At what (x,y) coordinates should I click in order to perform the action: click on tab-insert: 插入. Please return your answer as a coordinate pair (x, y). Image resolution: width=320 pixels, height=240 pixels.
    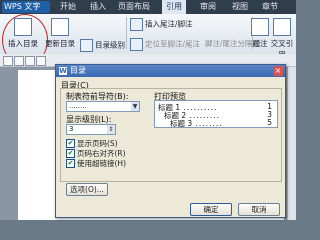
    Looking at the image, I should click on (98, 7).